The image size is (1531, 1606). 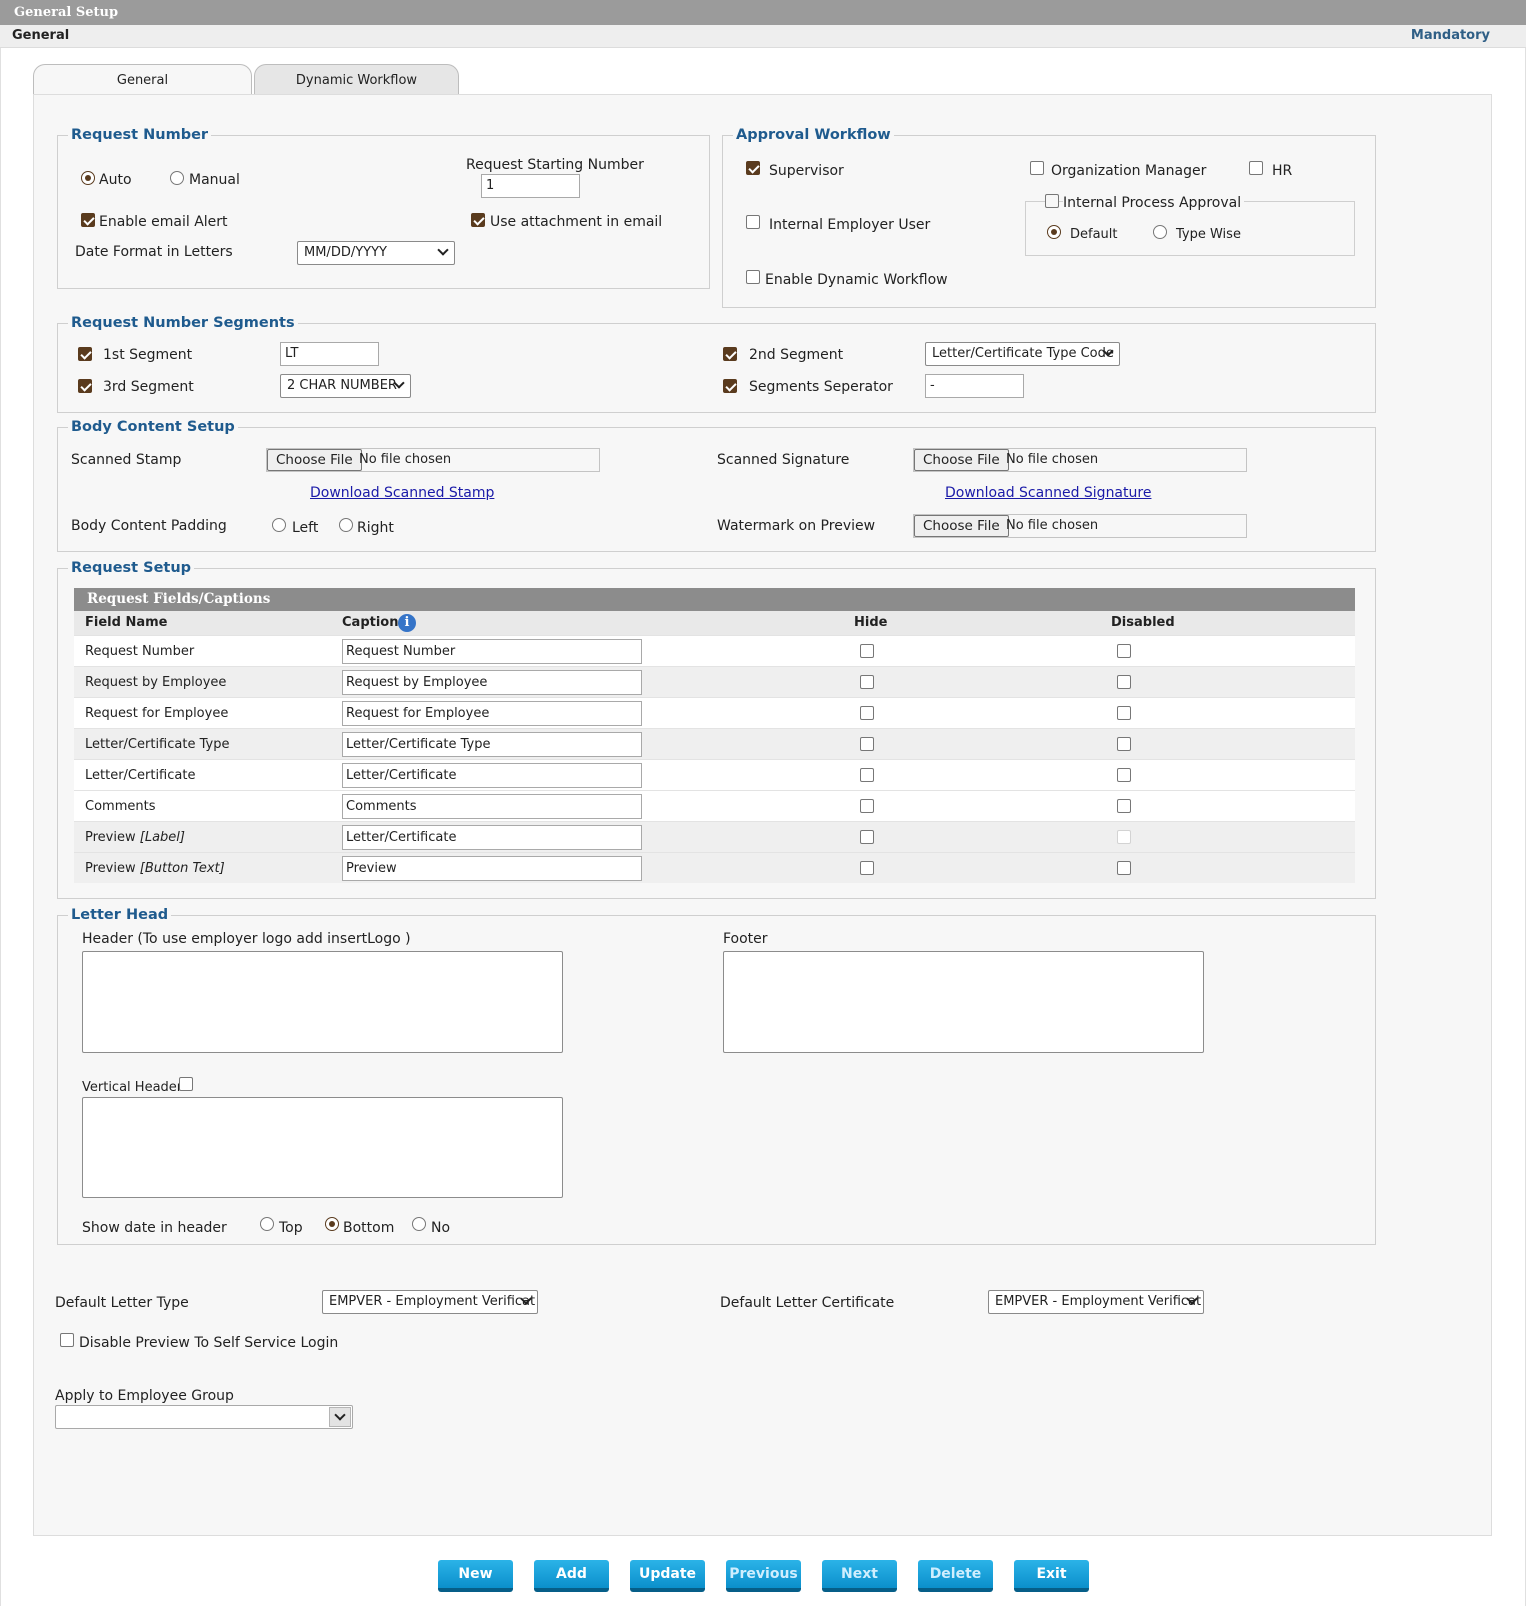 I want to click on second-segment-checkbox, so click(x=730, y=354).